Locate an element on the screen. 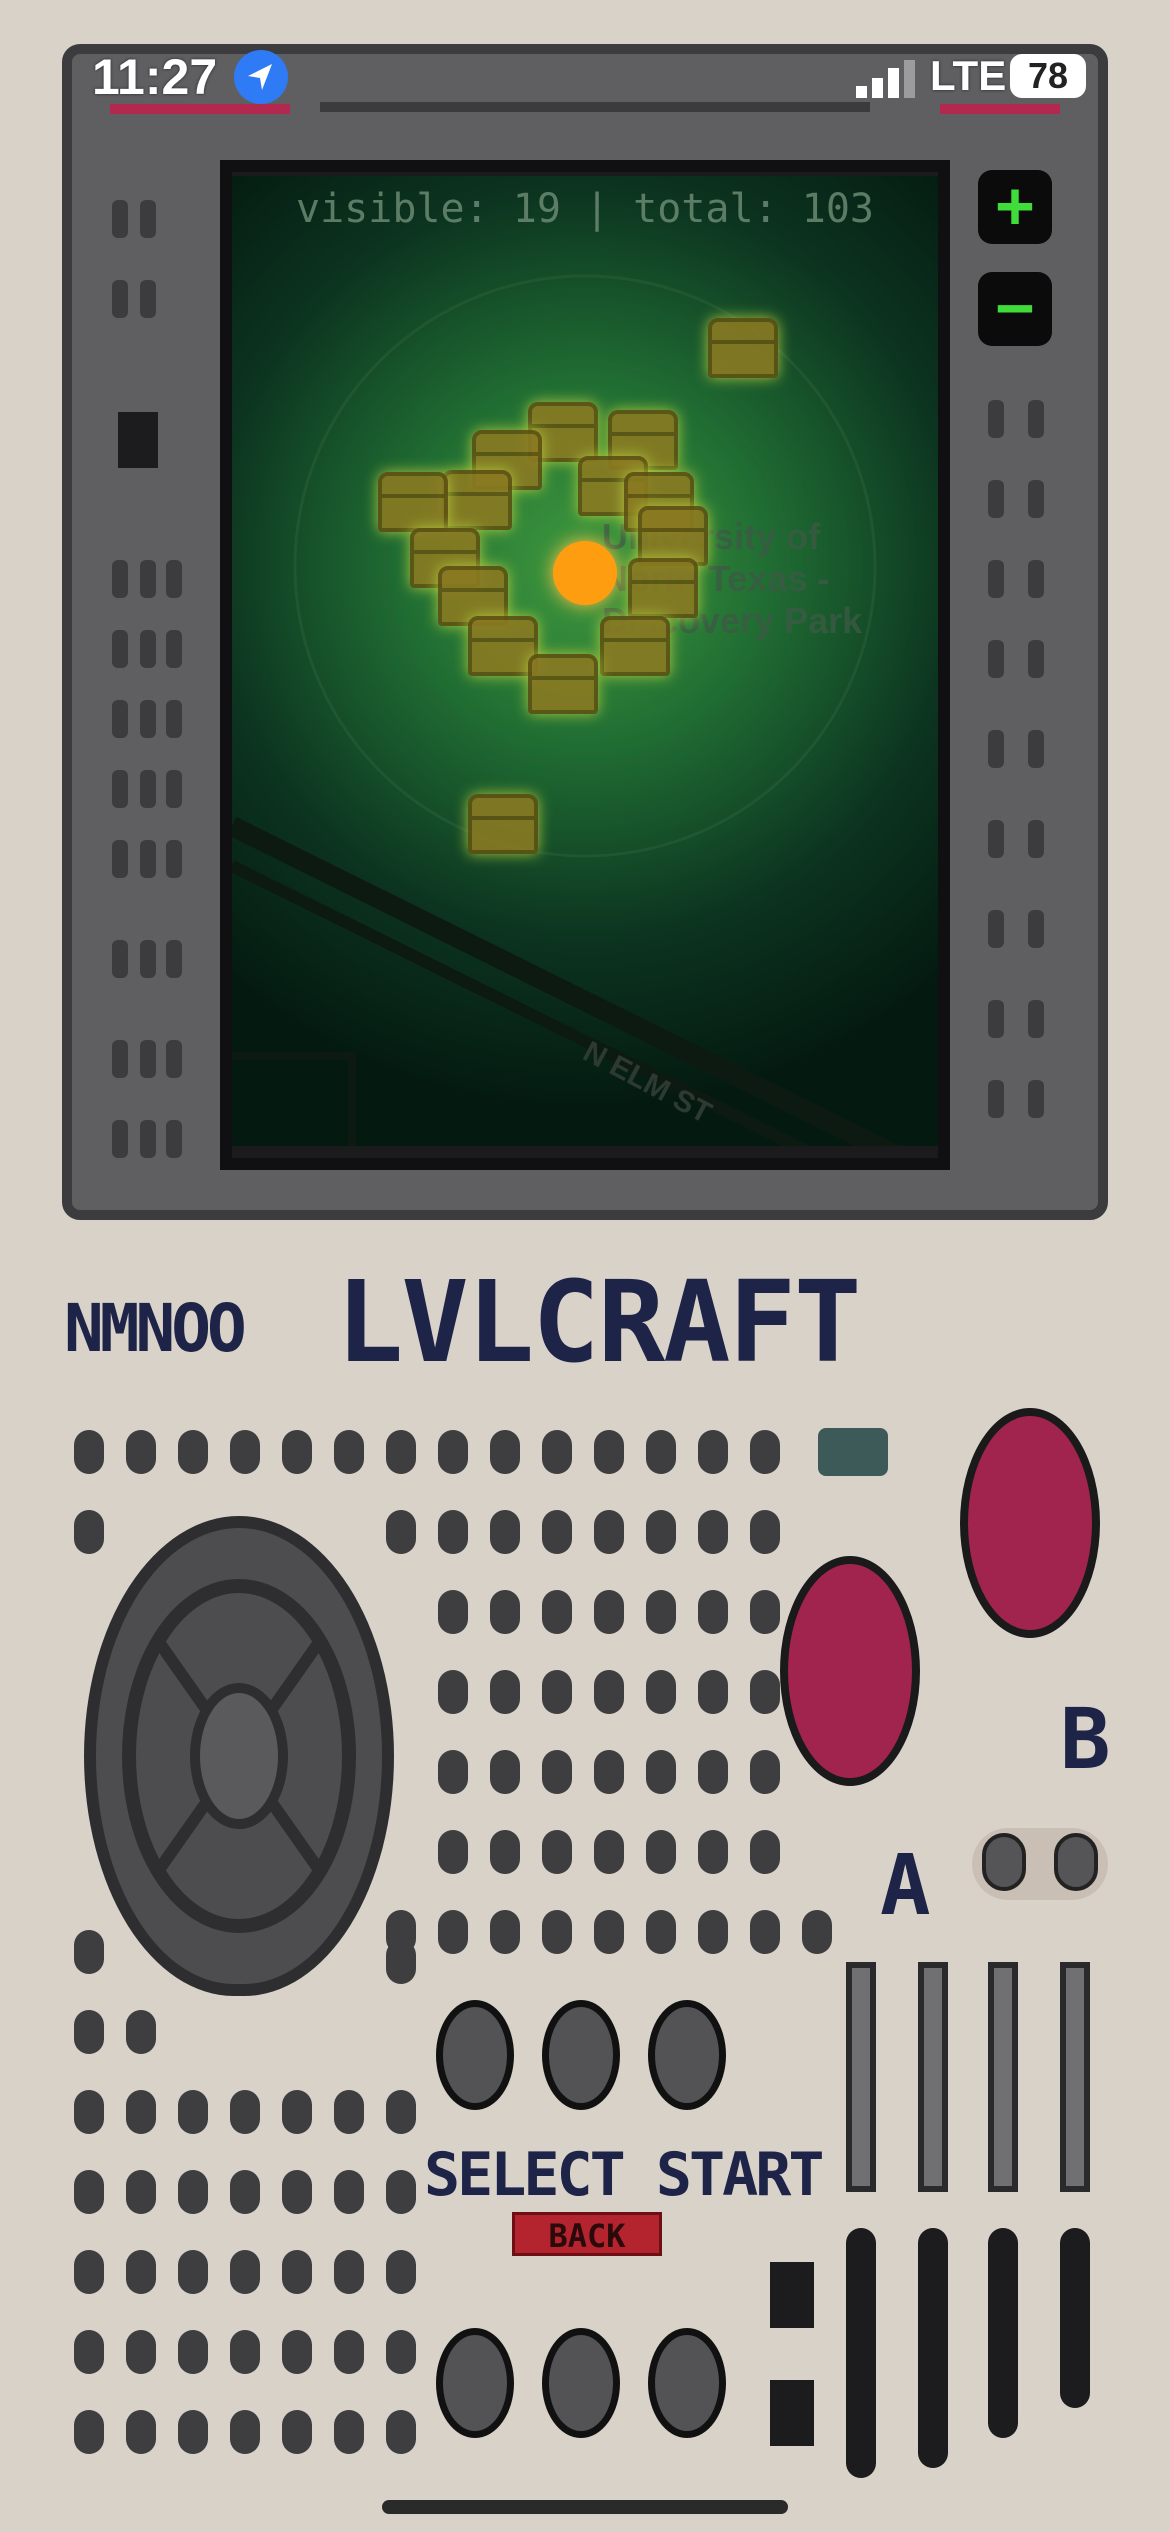  power-led is located at coordinates (853, 1452).